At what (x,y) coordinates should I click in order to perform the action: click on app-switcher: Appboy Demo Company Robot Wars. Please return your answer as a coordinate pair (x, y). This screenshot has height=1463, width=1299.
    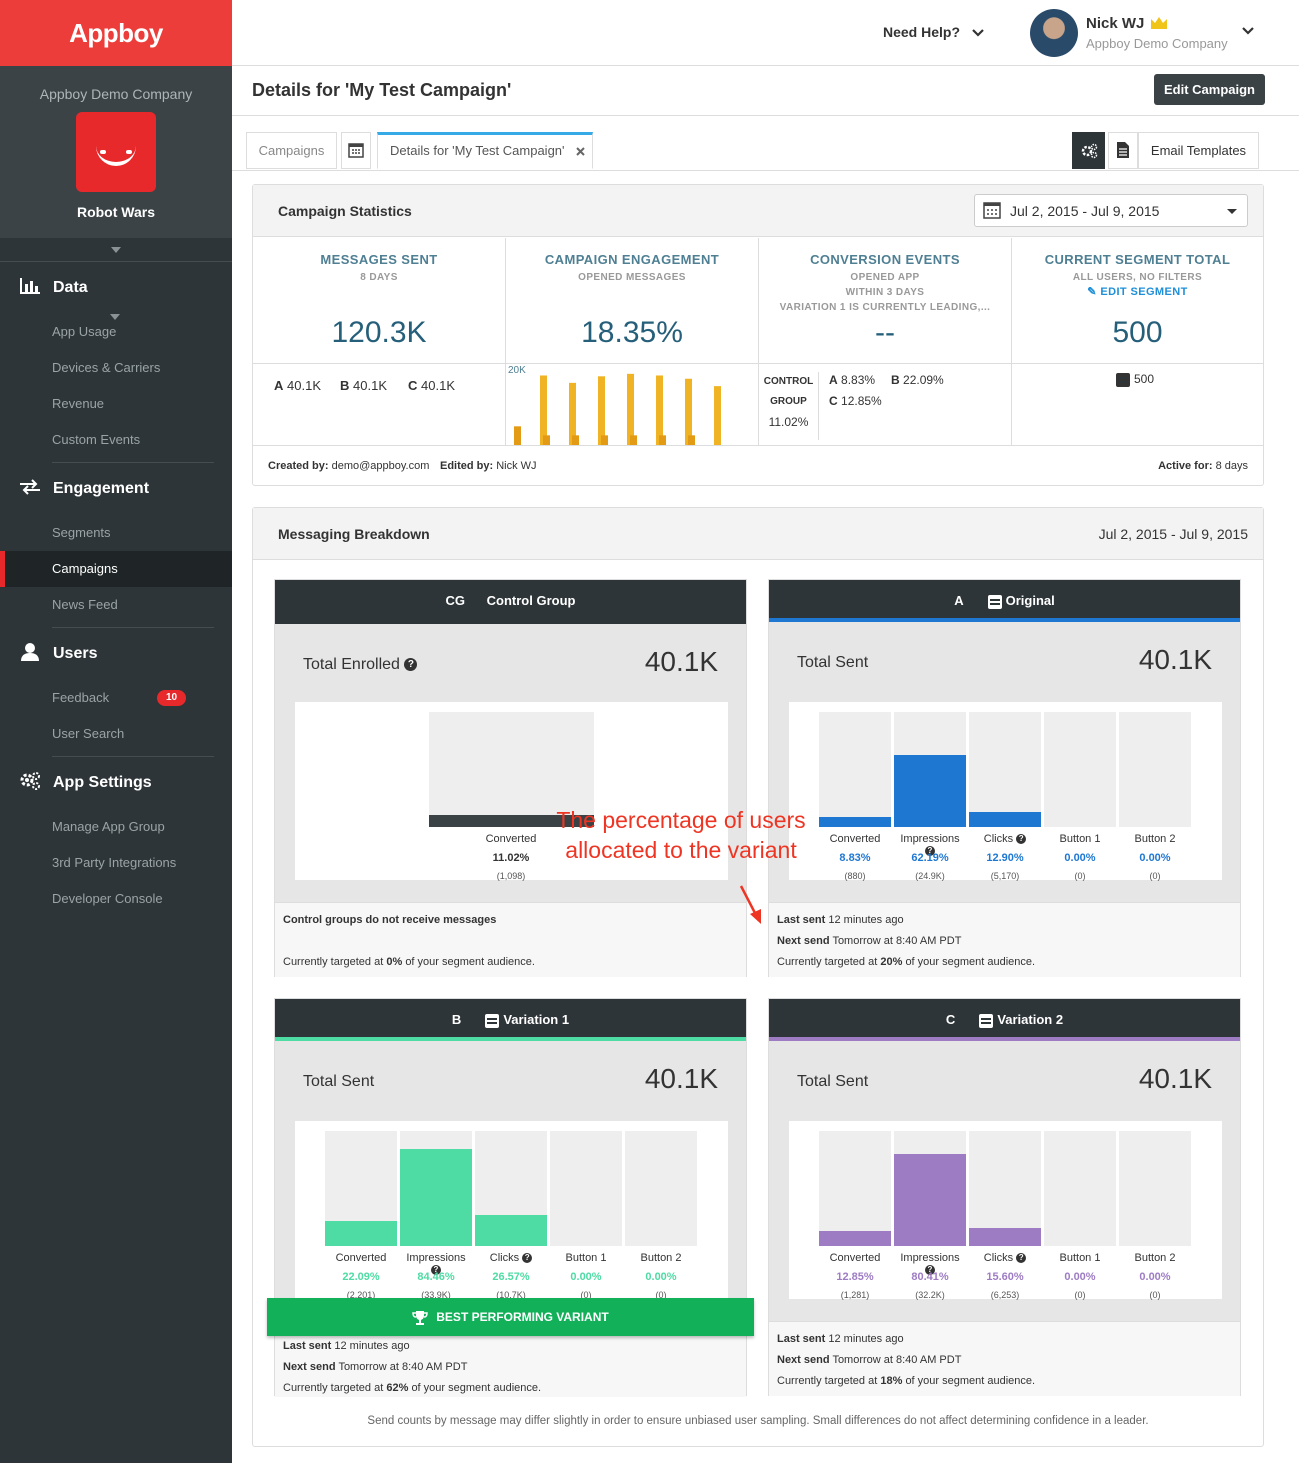
    Looking at the image, I should click on (116, 193).